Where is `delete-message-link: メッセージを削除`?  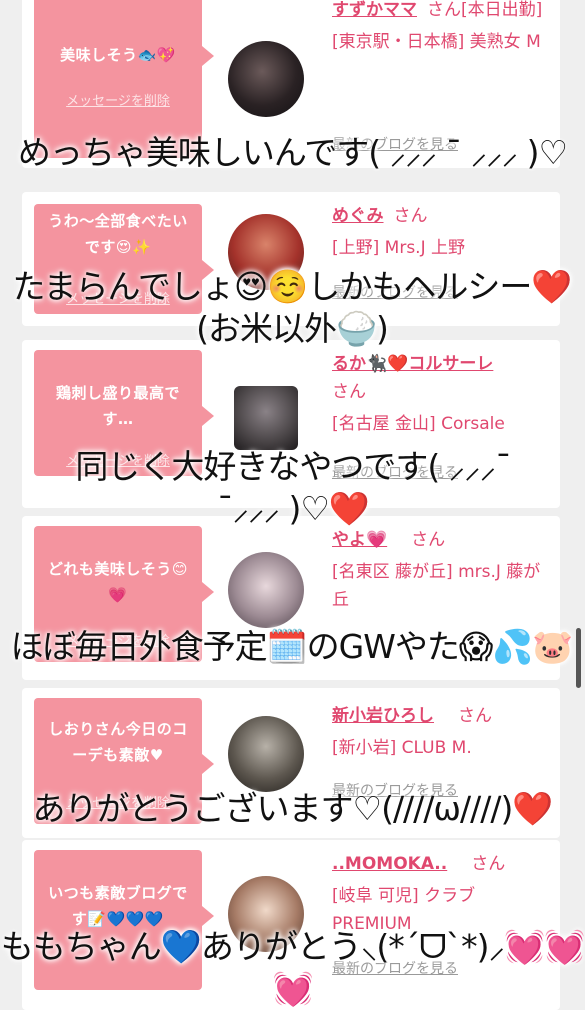 delete-message-link: メッセージを削除 is located at coordinates (118, 99).